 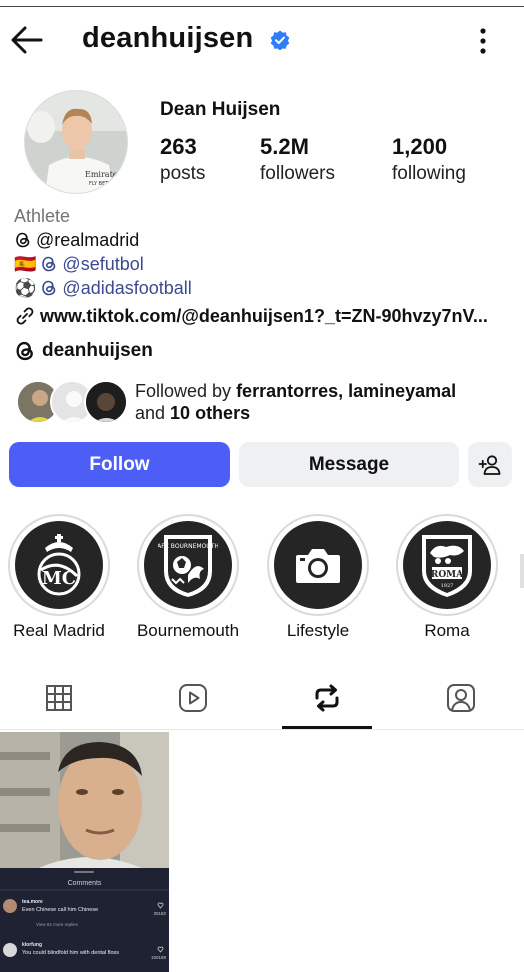 What do you see at coordinates (284, 146) in the screenshot?
I see `followers-count-value: 5.2M` at bounding box center [284, 146].